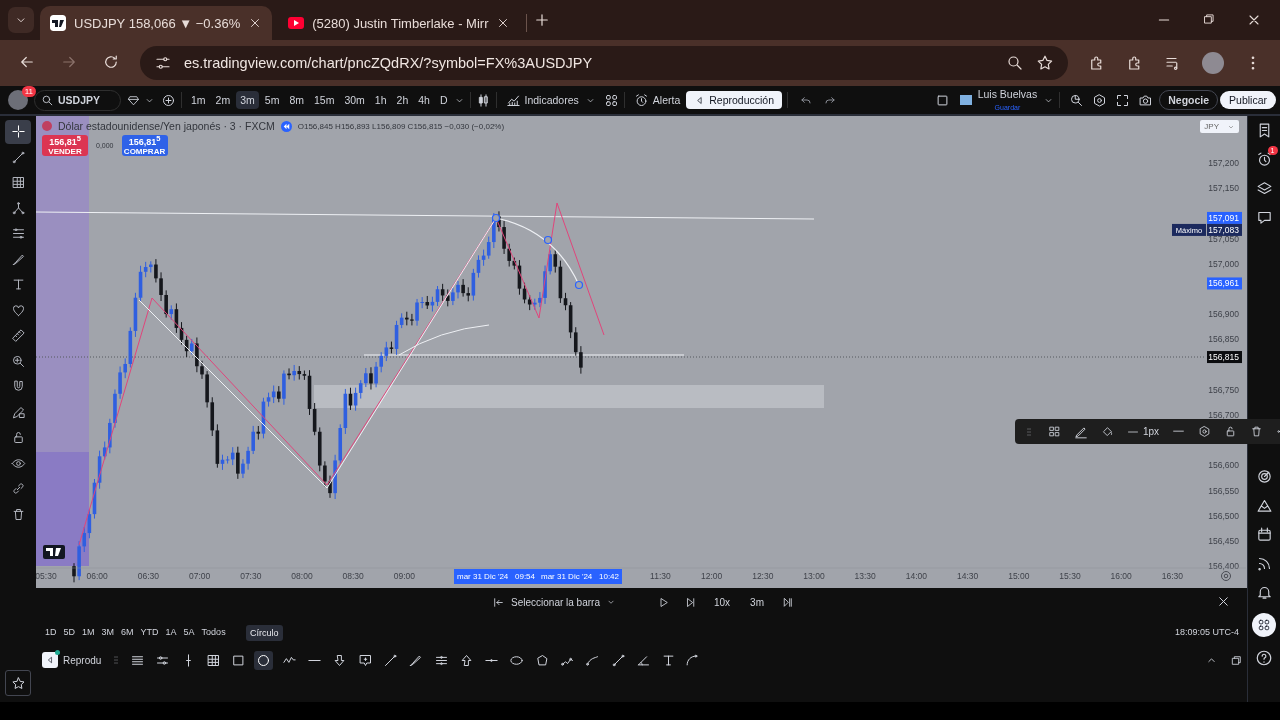 This screenshot has height=720, width=1280. Describe the element at coordinates (1223, 389) in the screenshot. I see `price-tick: 156,750` at that location.